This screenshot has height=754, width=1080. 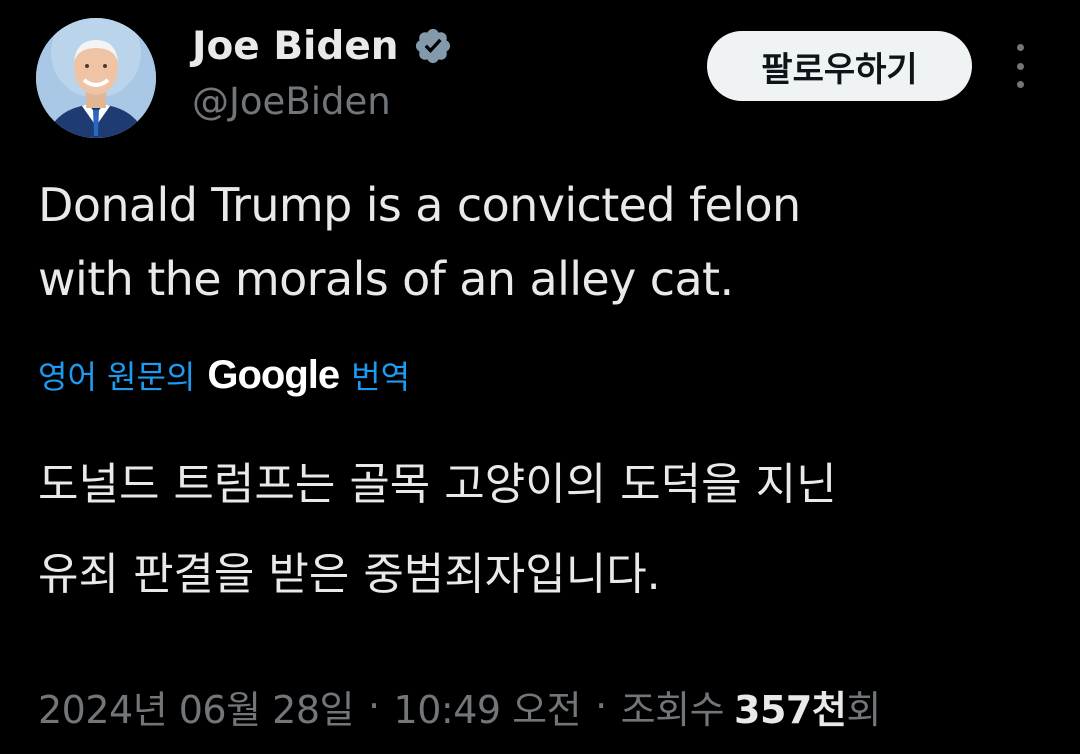 What do you see at coordinates (386, 279) in the screenshot?
I see `tweet-text-line: with the morals of an alley cat.` at bounding box center [386, 279].